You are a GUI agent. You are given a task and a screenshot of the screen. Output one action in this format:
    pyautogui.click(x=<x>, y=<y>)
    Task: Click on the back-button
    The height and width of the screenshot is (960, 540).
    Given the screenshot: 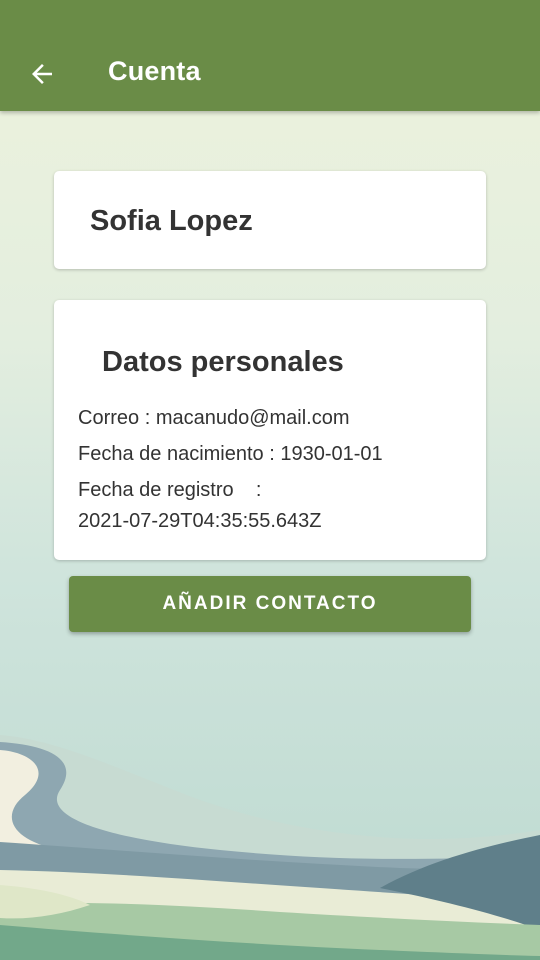 What is the action you would take?
    pyautogui.click(x=42, y=74)
    